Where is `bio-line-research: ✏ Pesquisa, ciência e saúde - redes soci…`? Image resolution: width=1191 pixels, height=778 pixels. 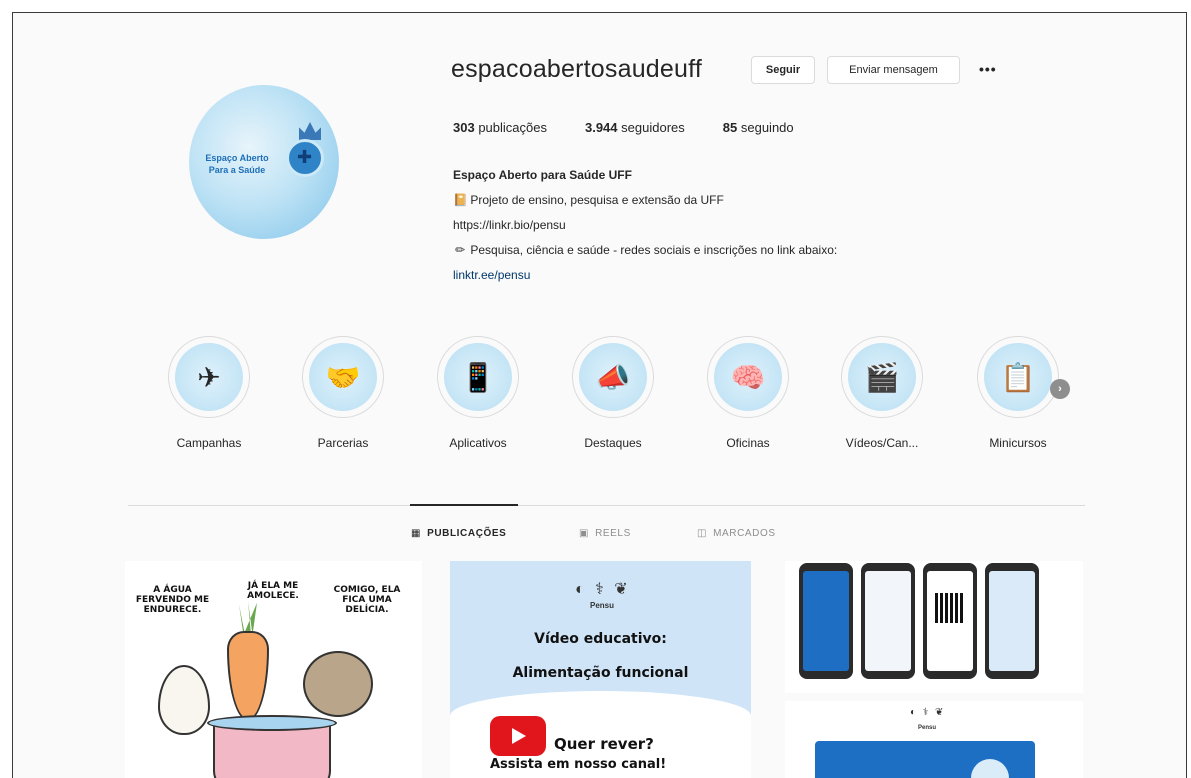 bio-line-research: ✏ Pesquisa, ciência e saúde - redes soci… is located at coordinates (645, 250).